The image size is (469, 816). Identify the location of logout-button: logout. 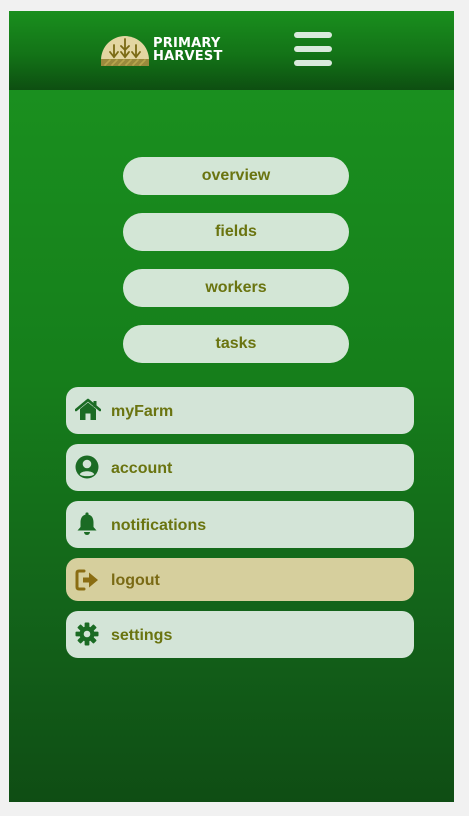
(240, 579).